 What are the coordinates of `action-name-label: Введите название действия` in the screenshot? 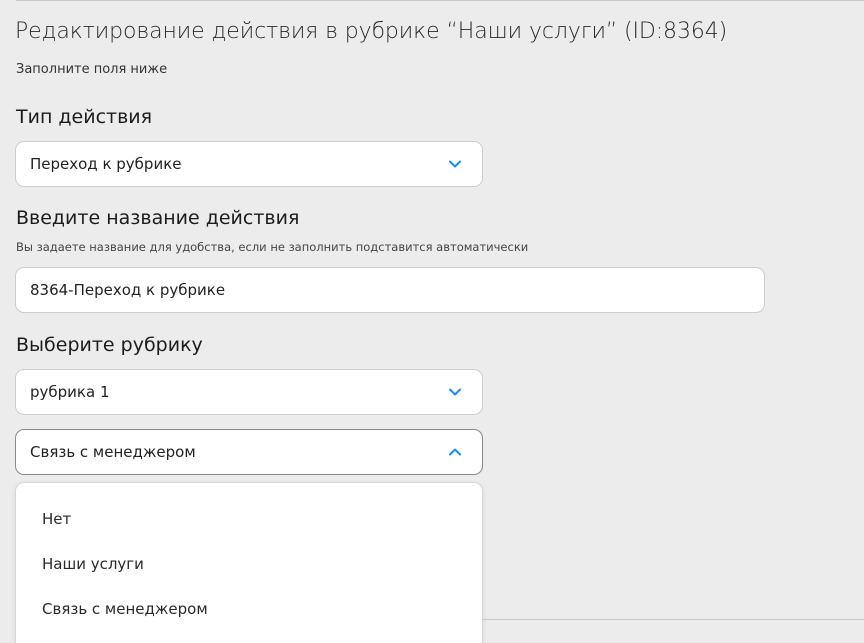 It's located at (158, 218).